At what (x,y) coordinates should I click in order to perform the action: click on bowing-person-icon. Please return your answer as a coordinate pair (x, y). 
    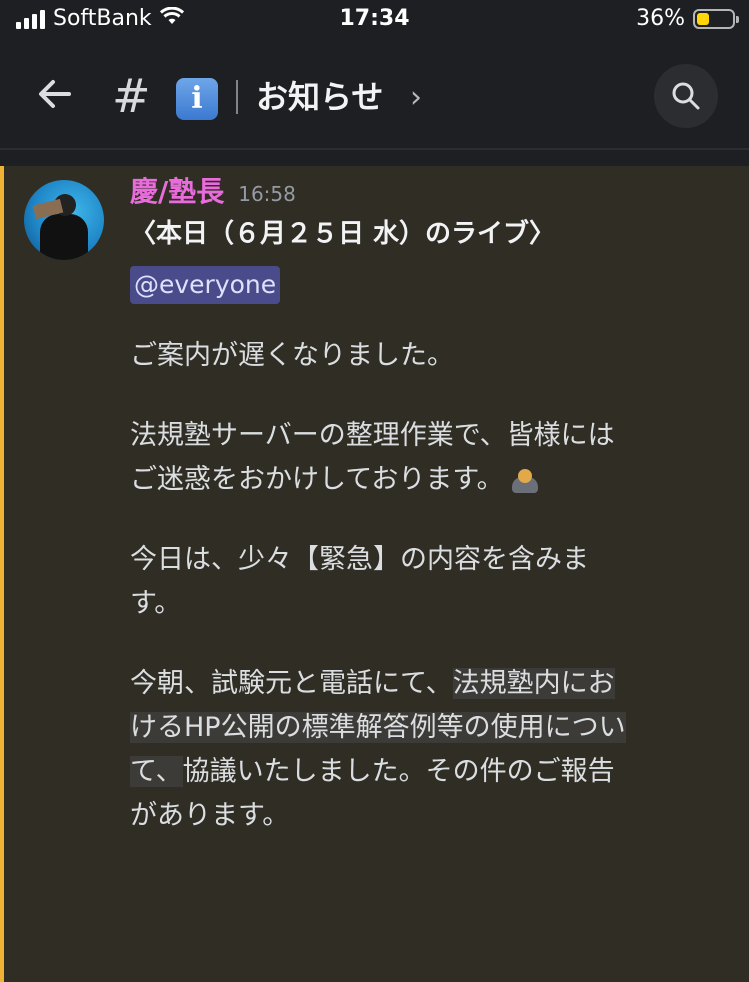
    Looking at the image, I should click on (525, 478).